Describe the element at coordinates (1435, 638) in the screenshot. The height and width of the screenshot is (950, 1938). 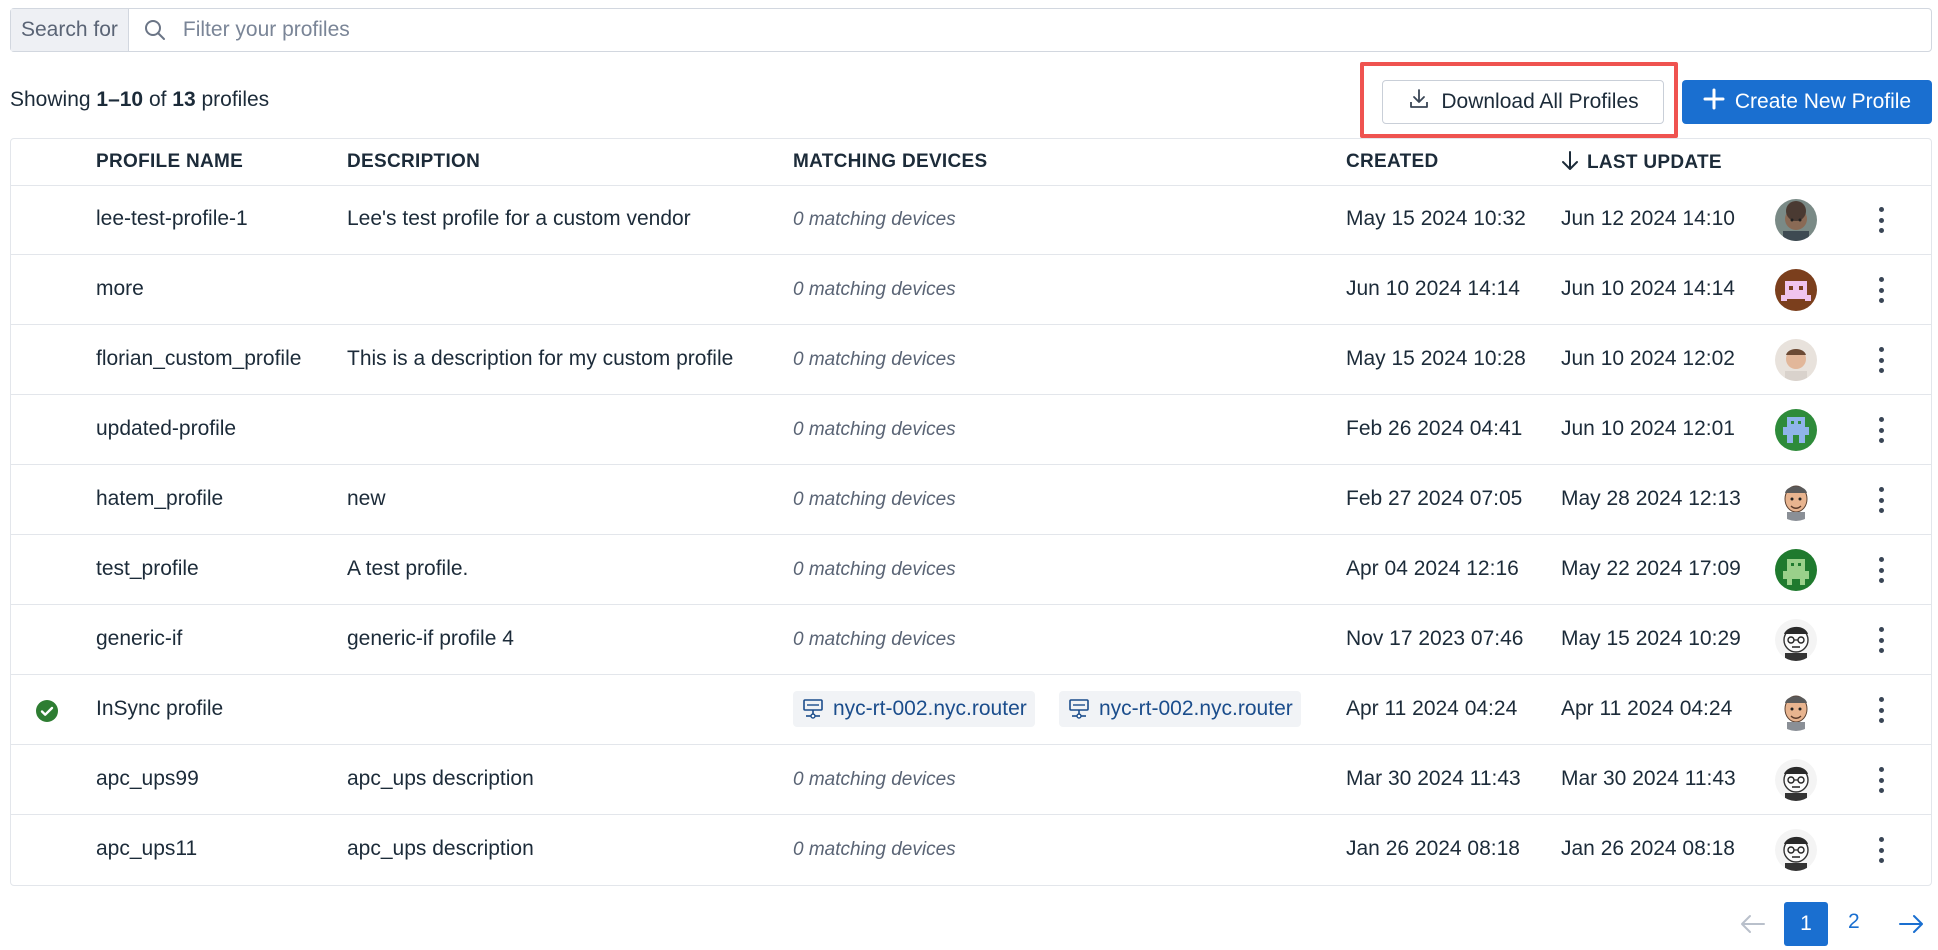
I see `created-date: Nov 17 2023 07:46` at that location.